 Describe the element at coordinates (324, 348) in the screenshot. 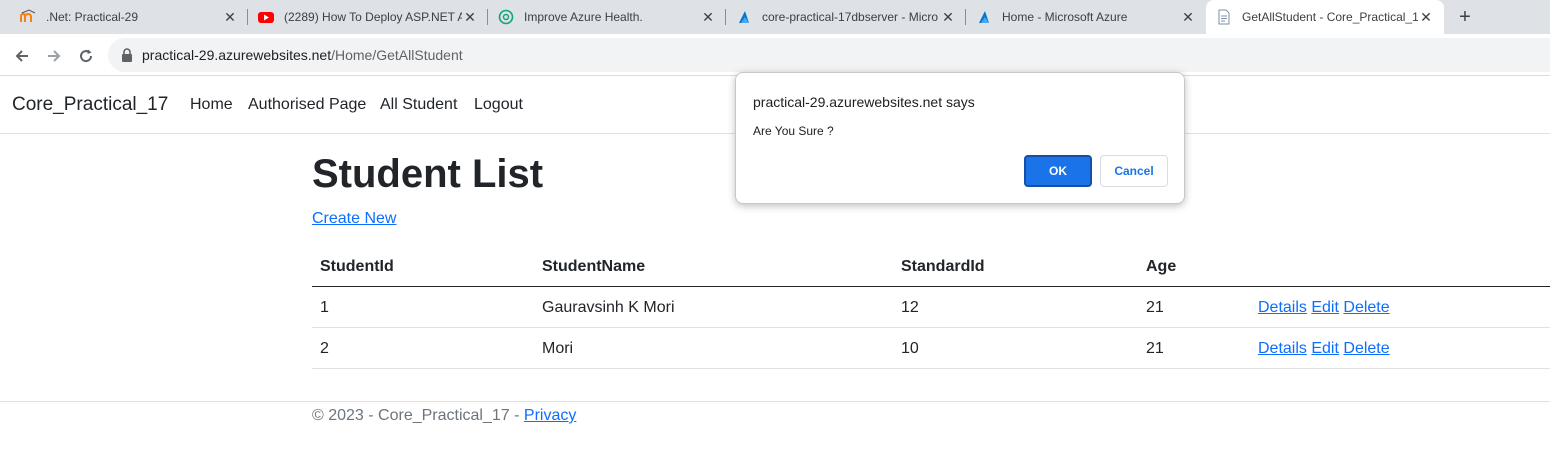

I see `student-id: 2` at that location.